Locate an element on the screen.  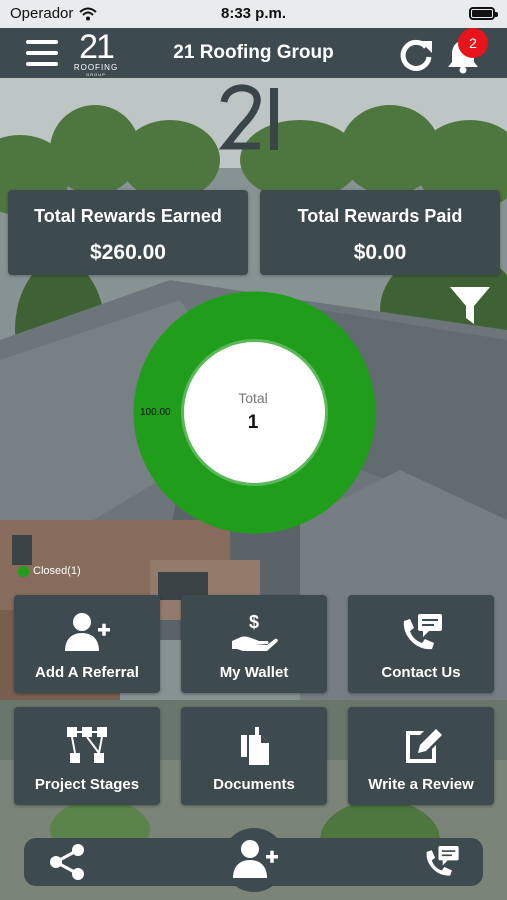
project-stages-tile: Project Stages is located at coordinates (87, 756).